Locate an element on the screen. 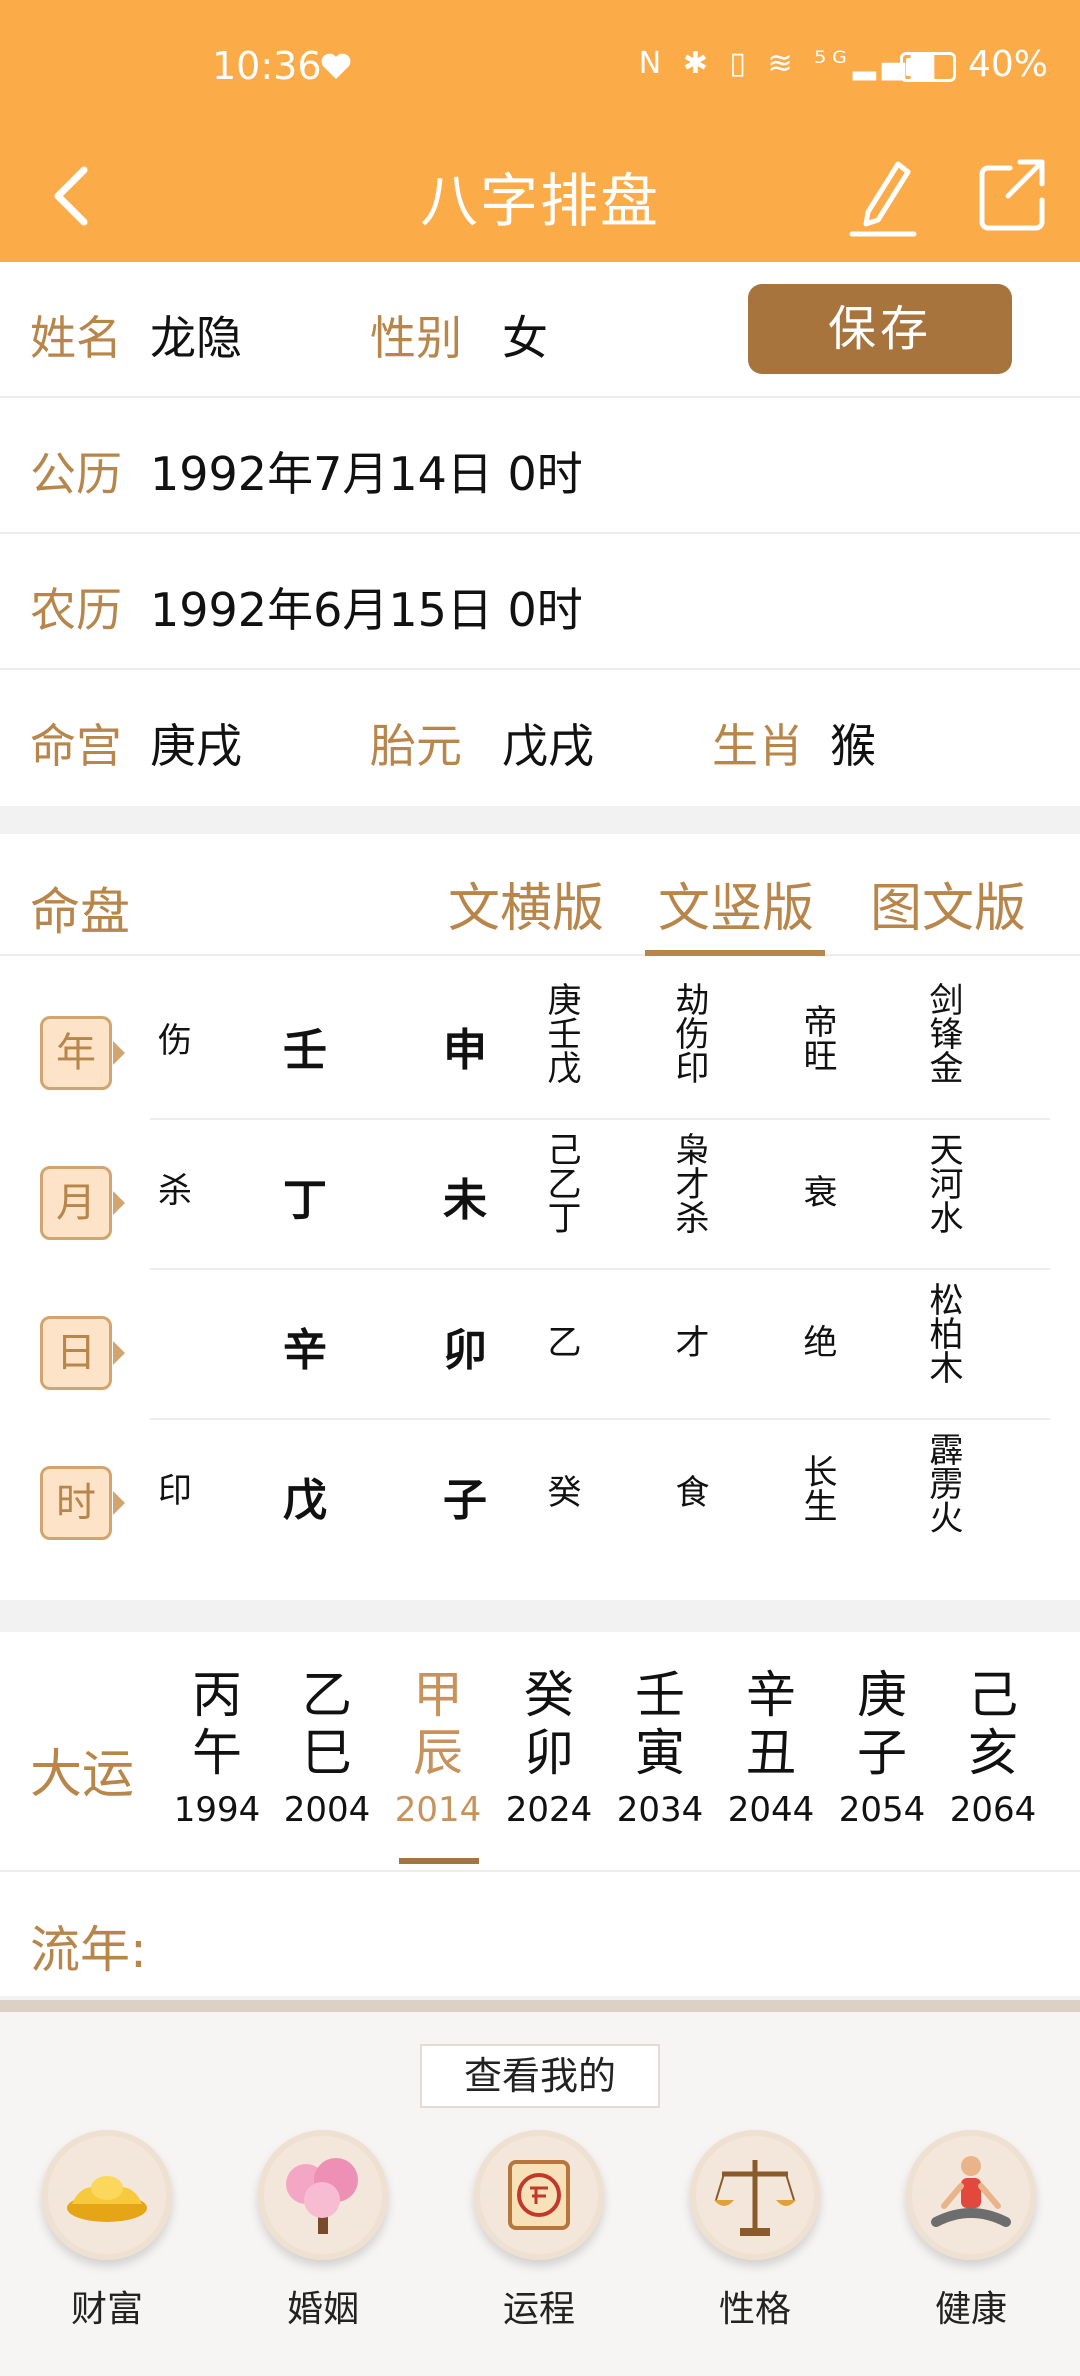 The height and width of the screenshot is (2376, 1080). dayun-stem: 辛 is located at coordinates (771, 1695).